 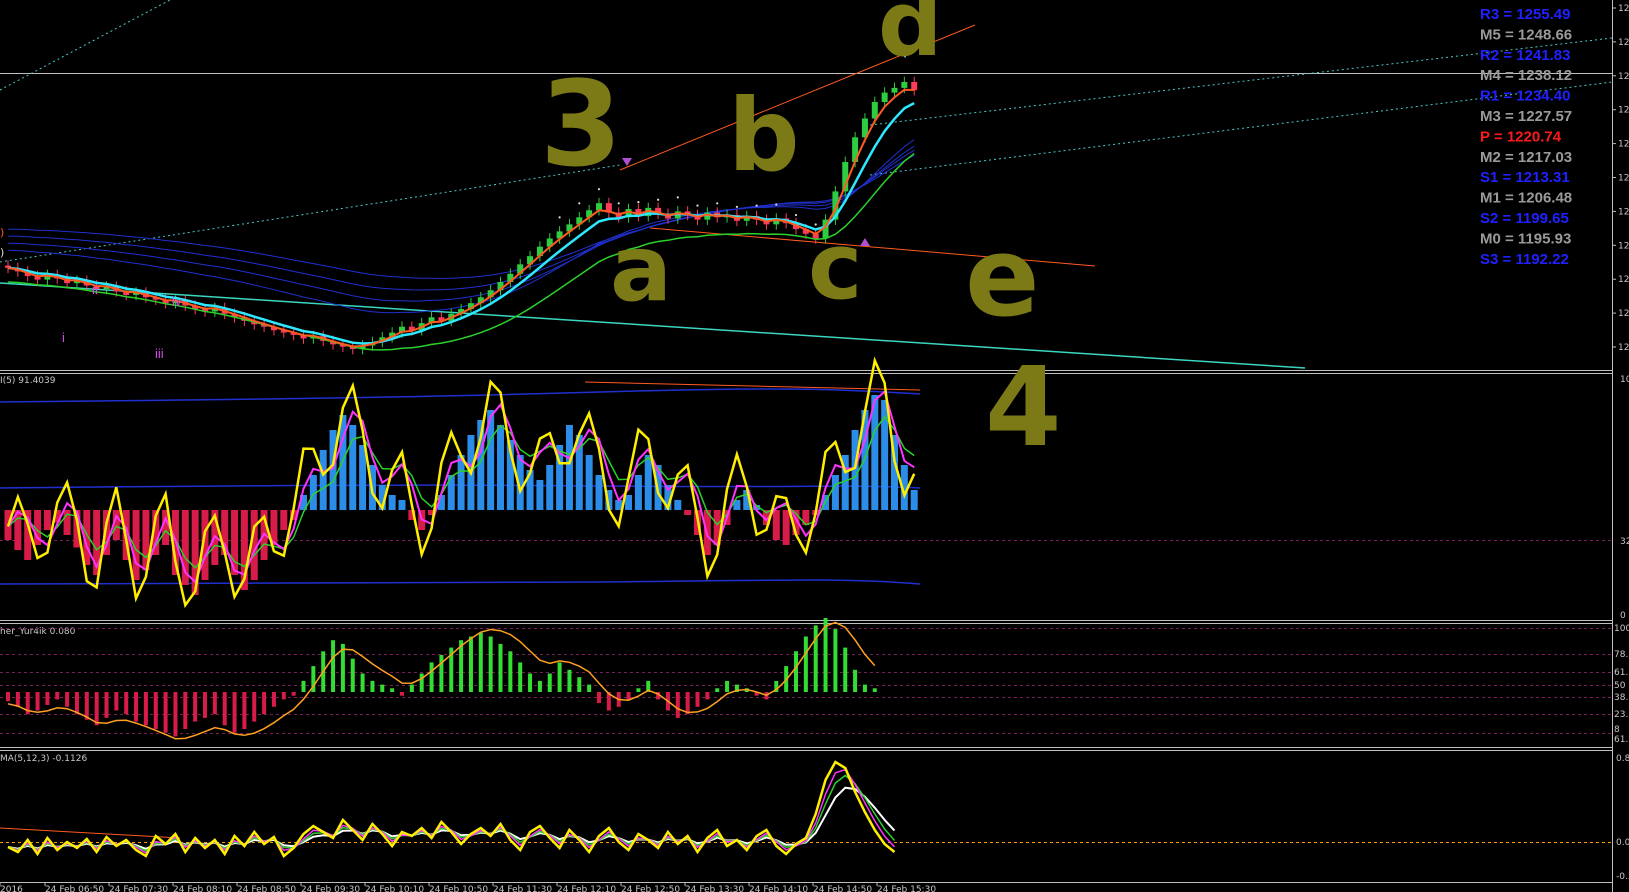 What do you see at coordinates (1525, 238) in the screenshot?
I see `pivot-level-label: M0 = 1195.93` at bounding box center [1525, 238].